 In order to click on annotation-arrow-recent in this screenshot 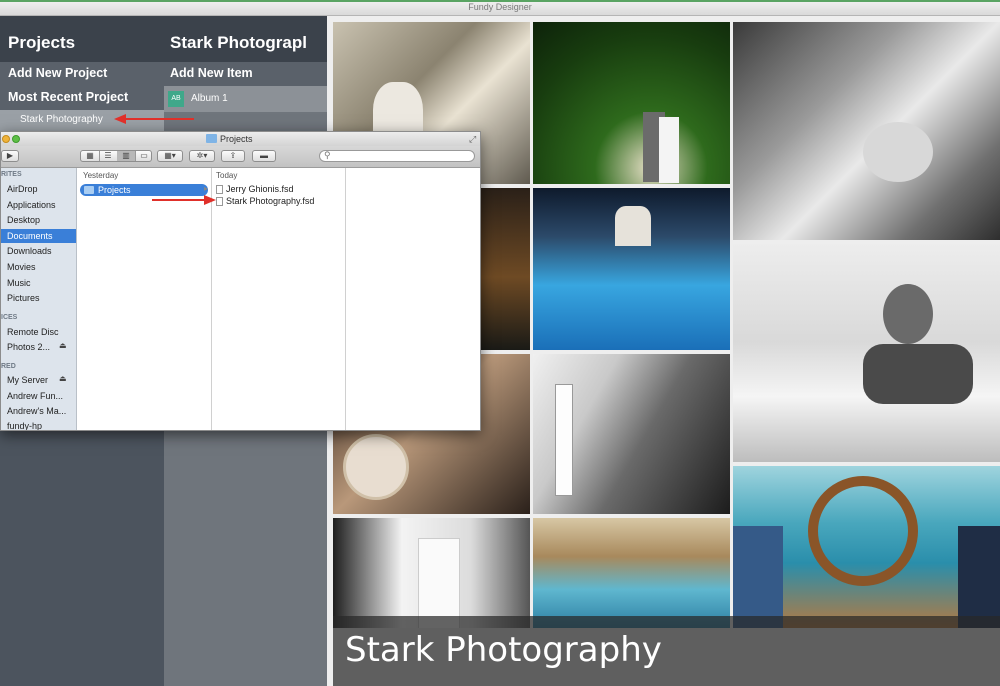, I will do `click(154, 119)`.